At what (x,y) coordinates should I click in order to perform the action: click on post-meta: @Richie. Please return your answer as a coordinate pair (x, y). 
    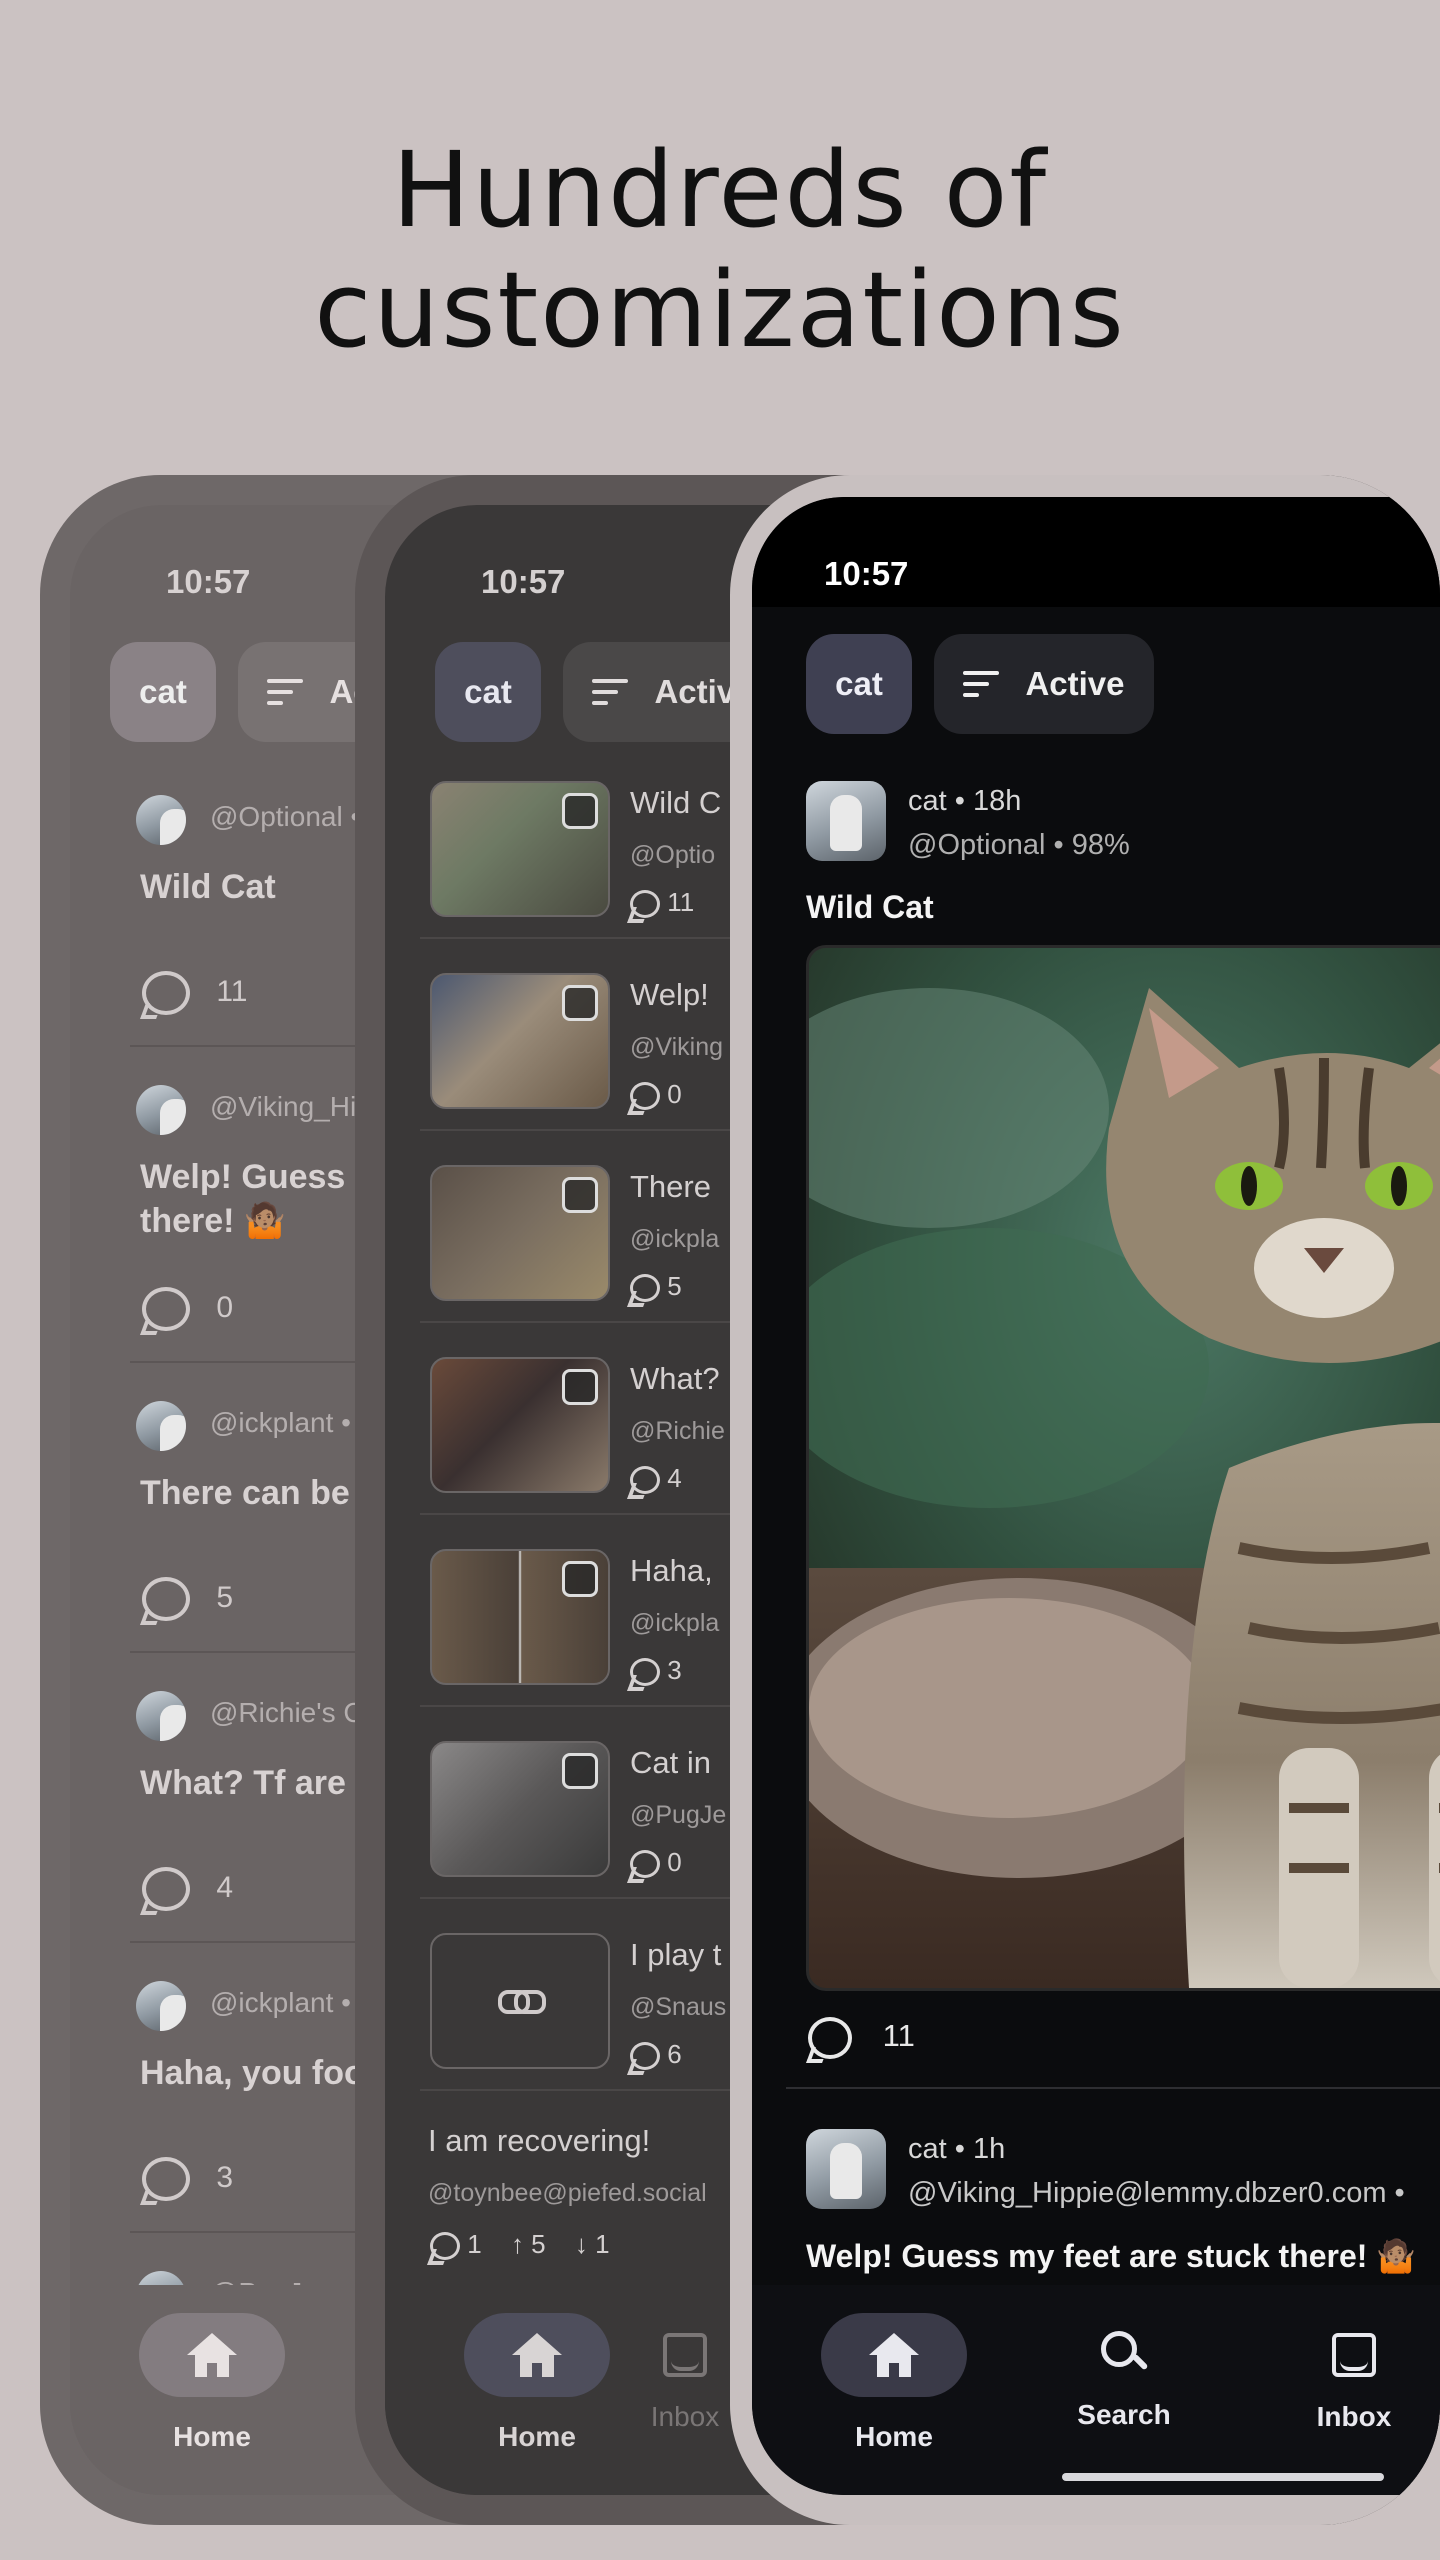
    Looking at the image, I should click on (677, 1431).